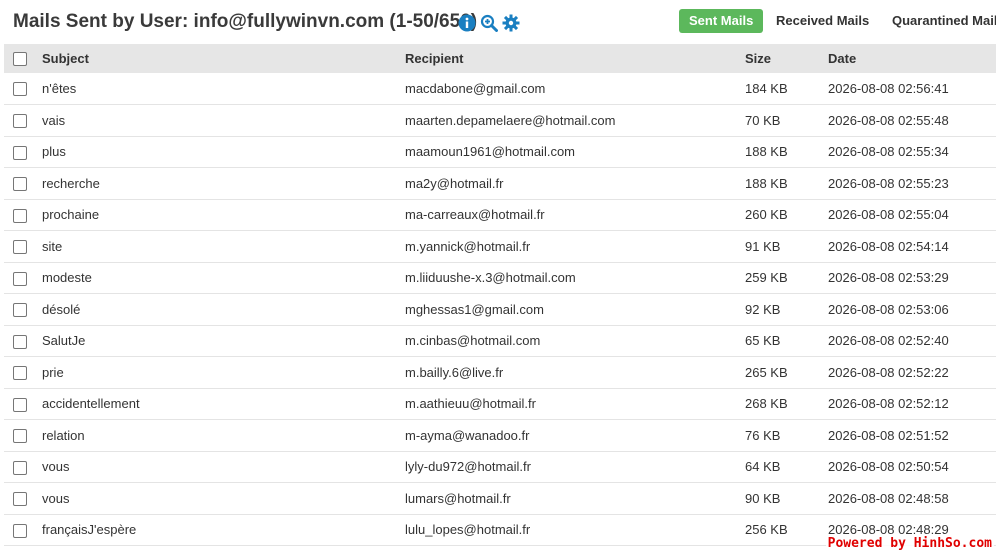 The width and height of the screenshot is (996, 551). I want to click on date-cell: 2026-08-08 02:48:58, so click(888, 498).